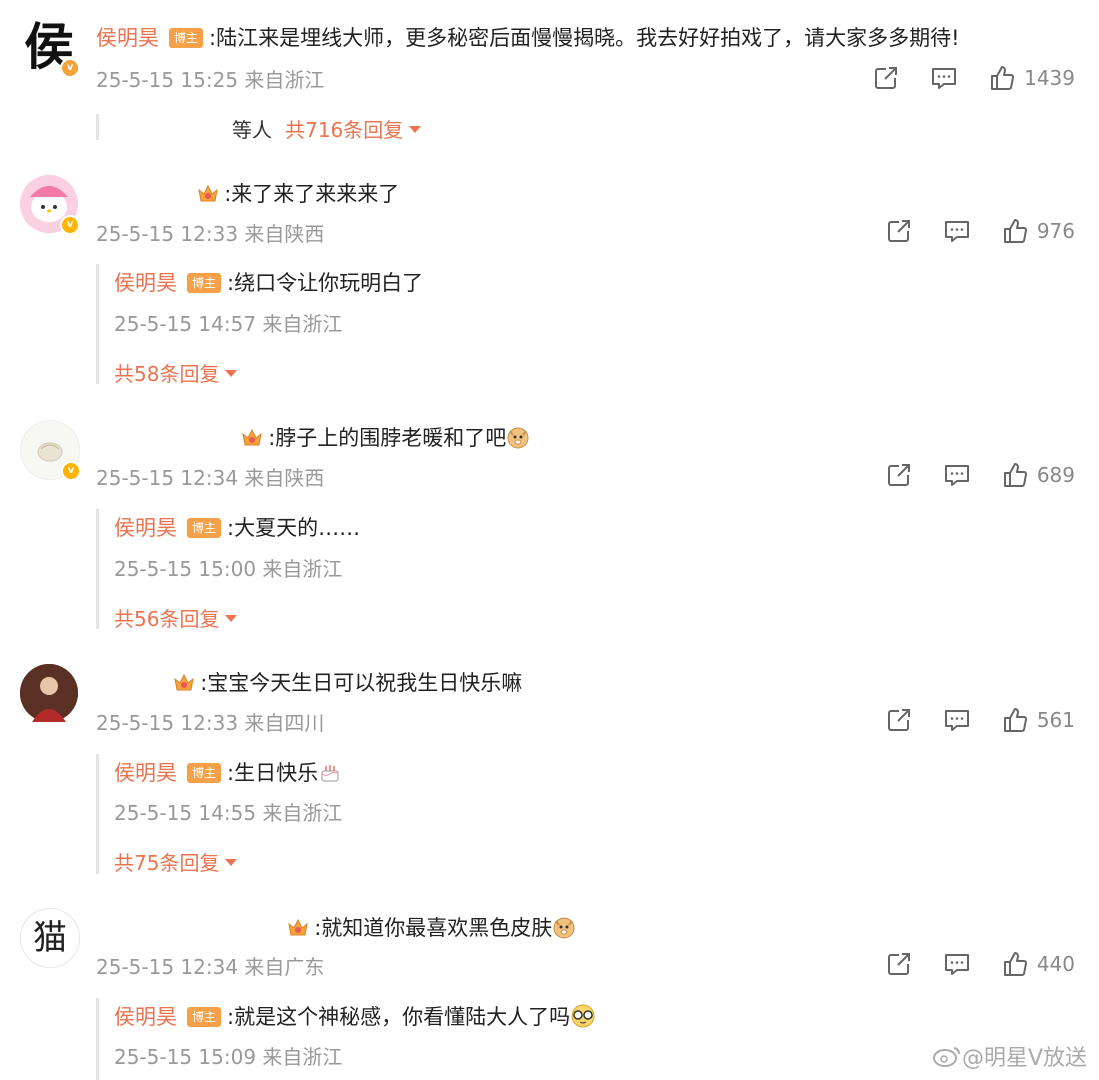 The width and height of the screenshot is (1099, 1080). I want to click on comment-meta: 25-5-15 12:34 来自广东, so click(210, 967).